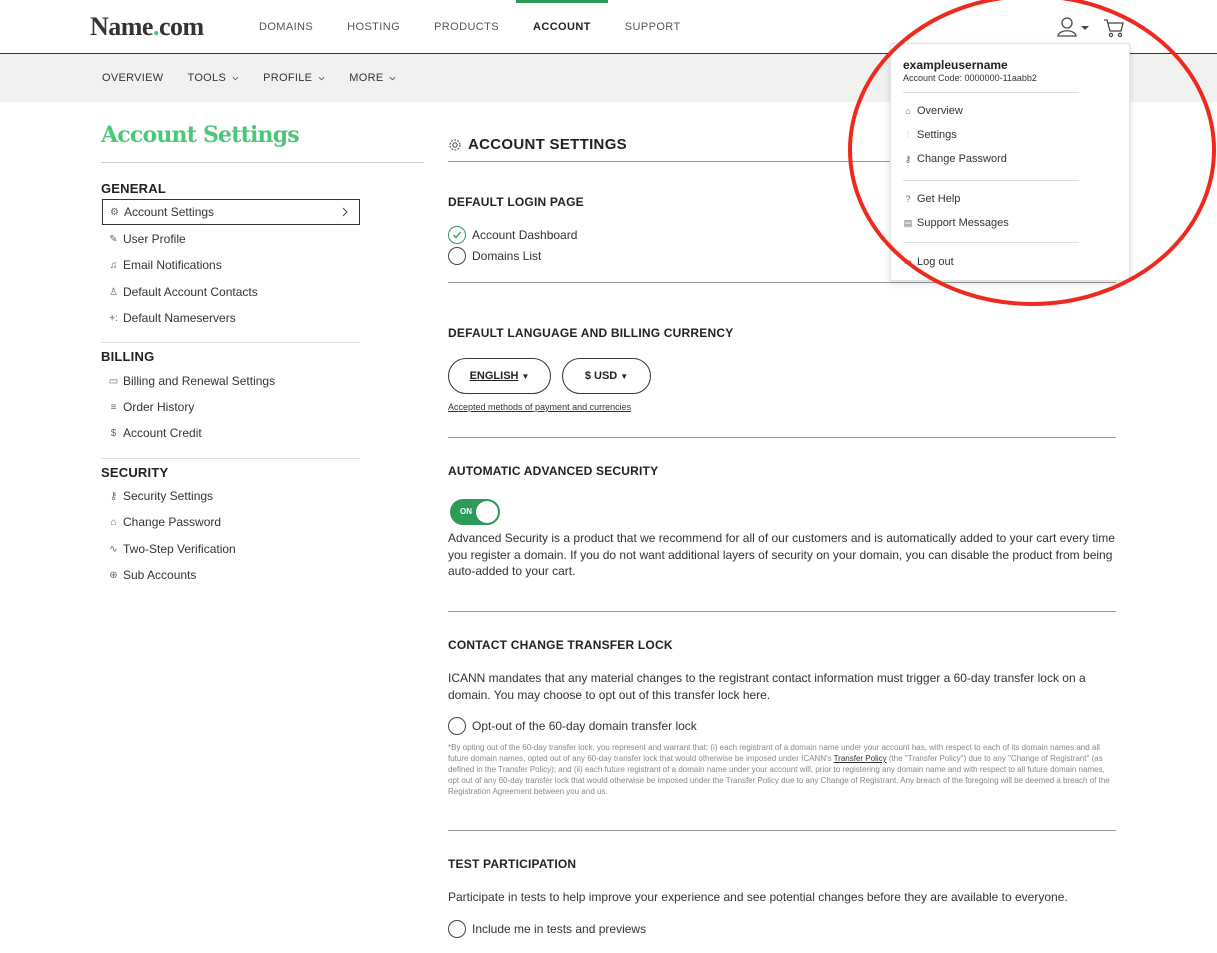 The height and width of the screenshot is (953, 1217). I want to click on sidebar-item-default-account-contacts: ♙ Default Account Contacts, so click(183, 292).